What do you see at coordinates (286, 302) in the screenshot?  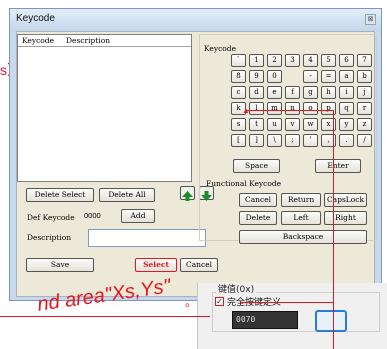 I see `annotation-connector-panel` at bounding box center [286, 302].